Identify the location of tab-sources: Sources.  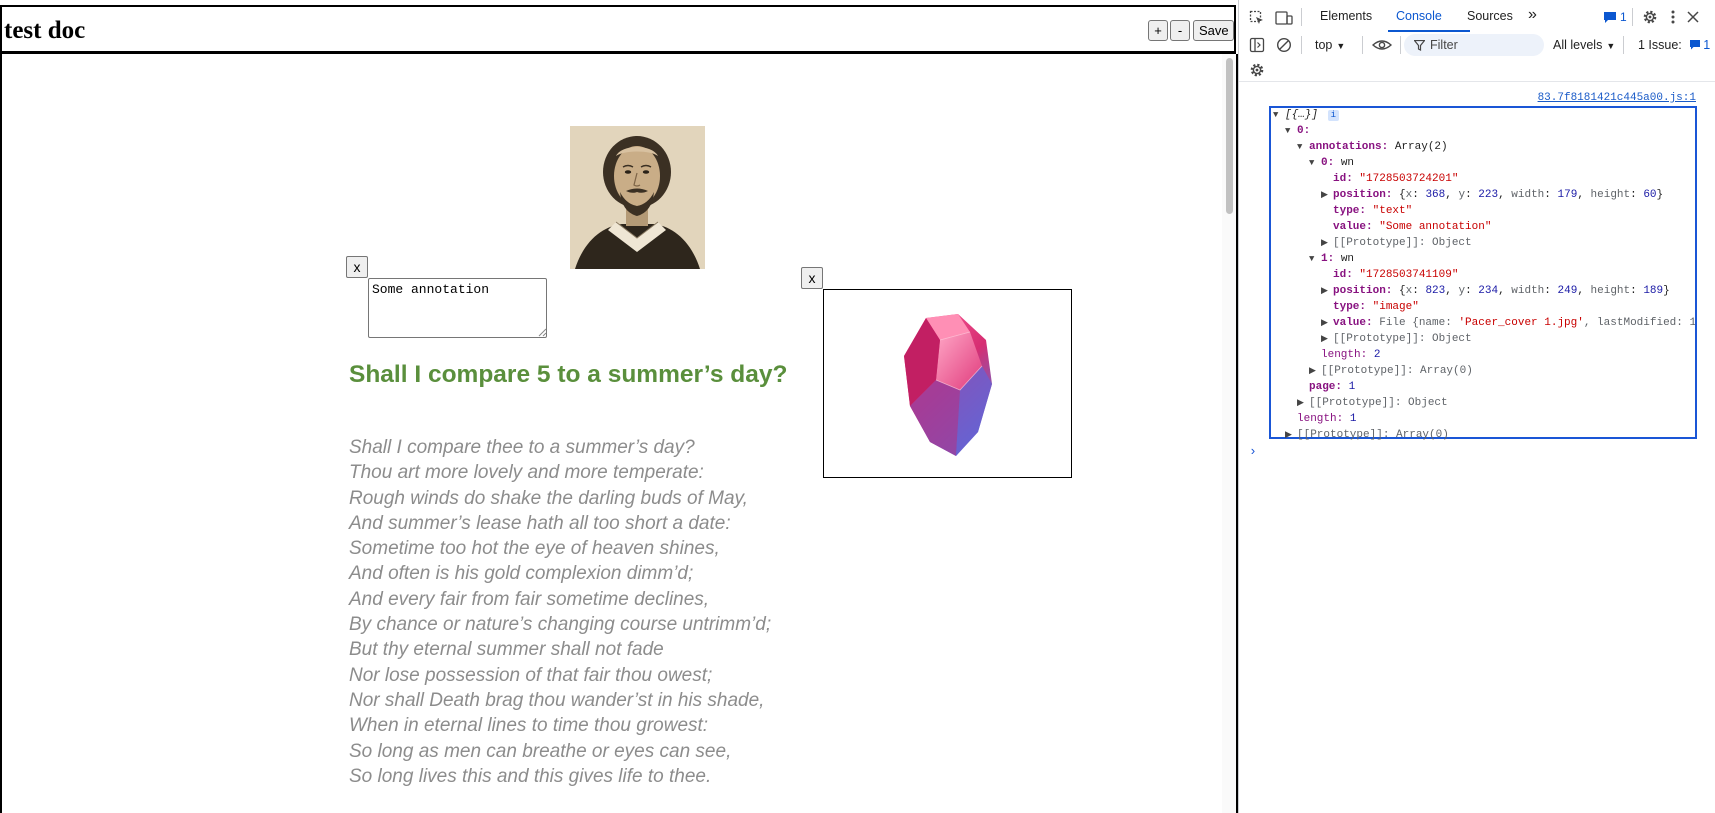
(1490, 16).